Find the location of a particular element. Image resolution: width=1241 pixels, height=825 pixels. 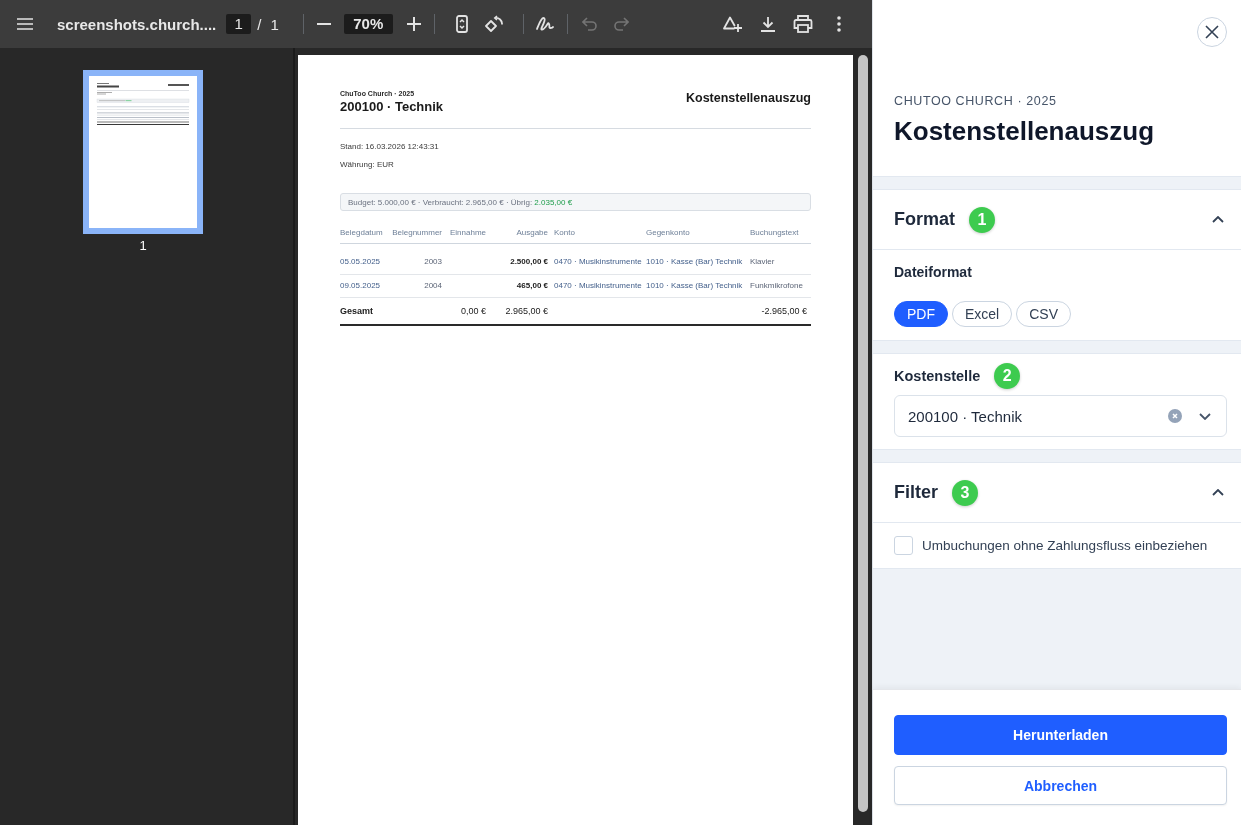

panel-title: Kostenstellenauszug is located at coordinates (1024, 131).